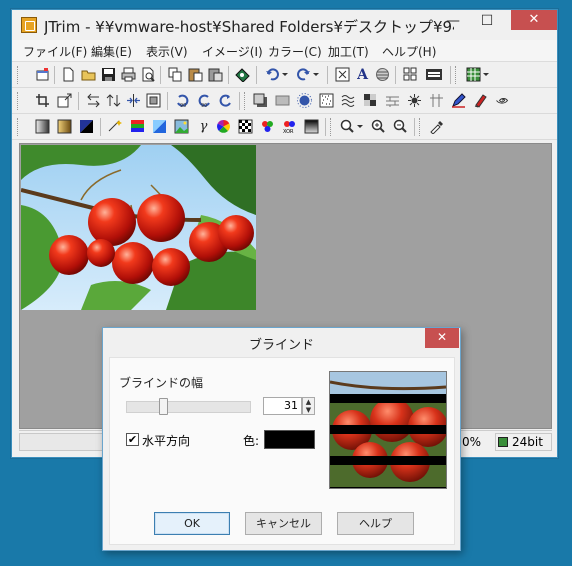 Image resolution: width=572 pixels, height=566 pixels. What do you see at coordinates (326, 100) in the screenshot?
I see `noise-icon` at bounding box center [326, 100].